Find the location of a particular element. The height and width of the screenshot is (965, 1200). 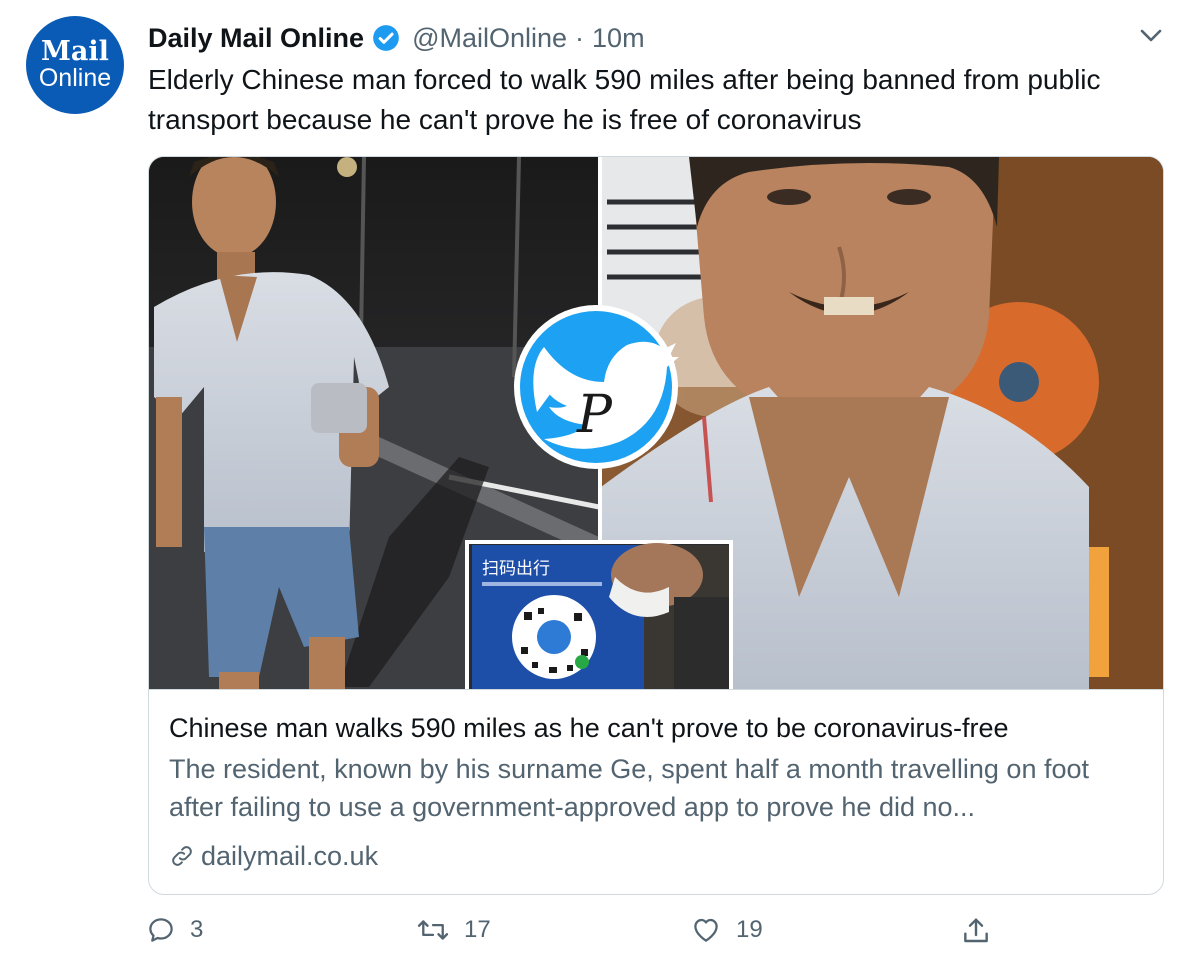

card-domain-link: dailymail.co.uk is located at coordinates (273, 856).